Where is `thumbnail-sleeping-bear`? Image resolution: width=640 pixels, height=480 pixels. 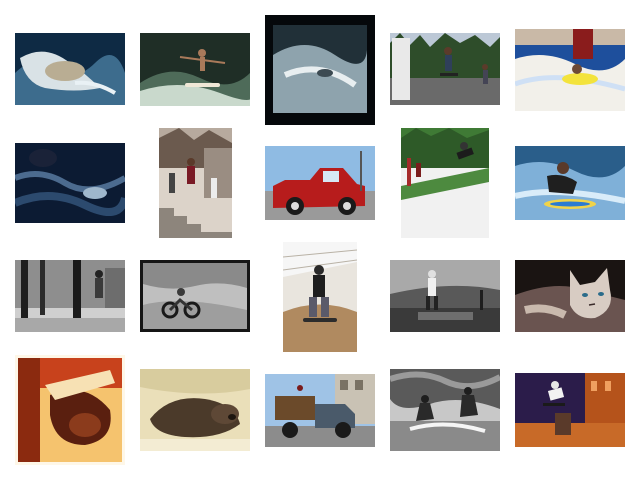 thumbnail-sleeping-bear is located at coordinates (195, 410).